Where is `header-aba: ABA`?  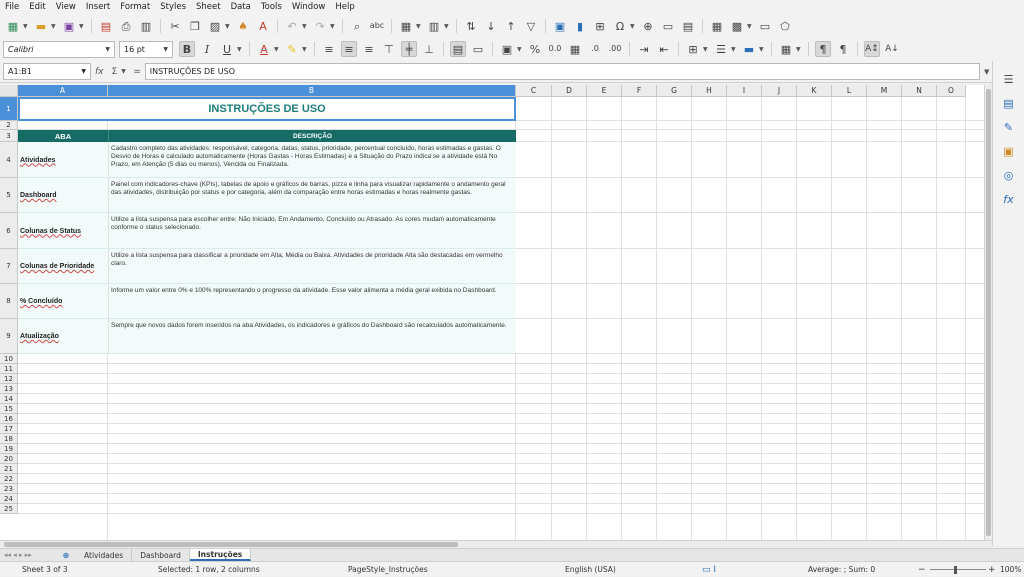
header-aba: ABA is located at coordinates (63, 136).